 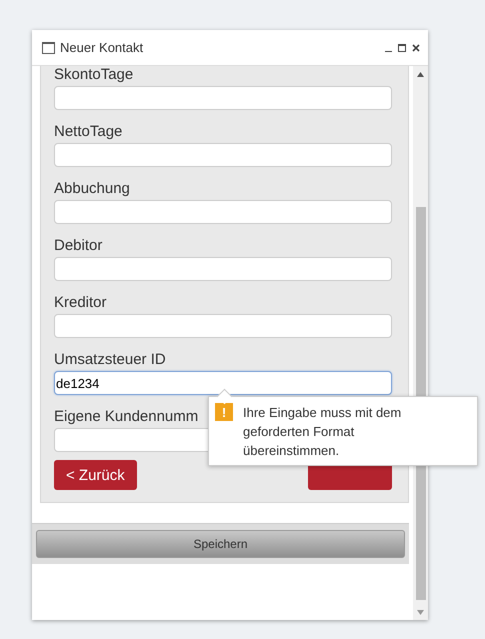 What do you see at coordinates (126, 417) in the screenshot?
I see `field-label: Eigene Kundennumm` at bounding box center [126, 417].